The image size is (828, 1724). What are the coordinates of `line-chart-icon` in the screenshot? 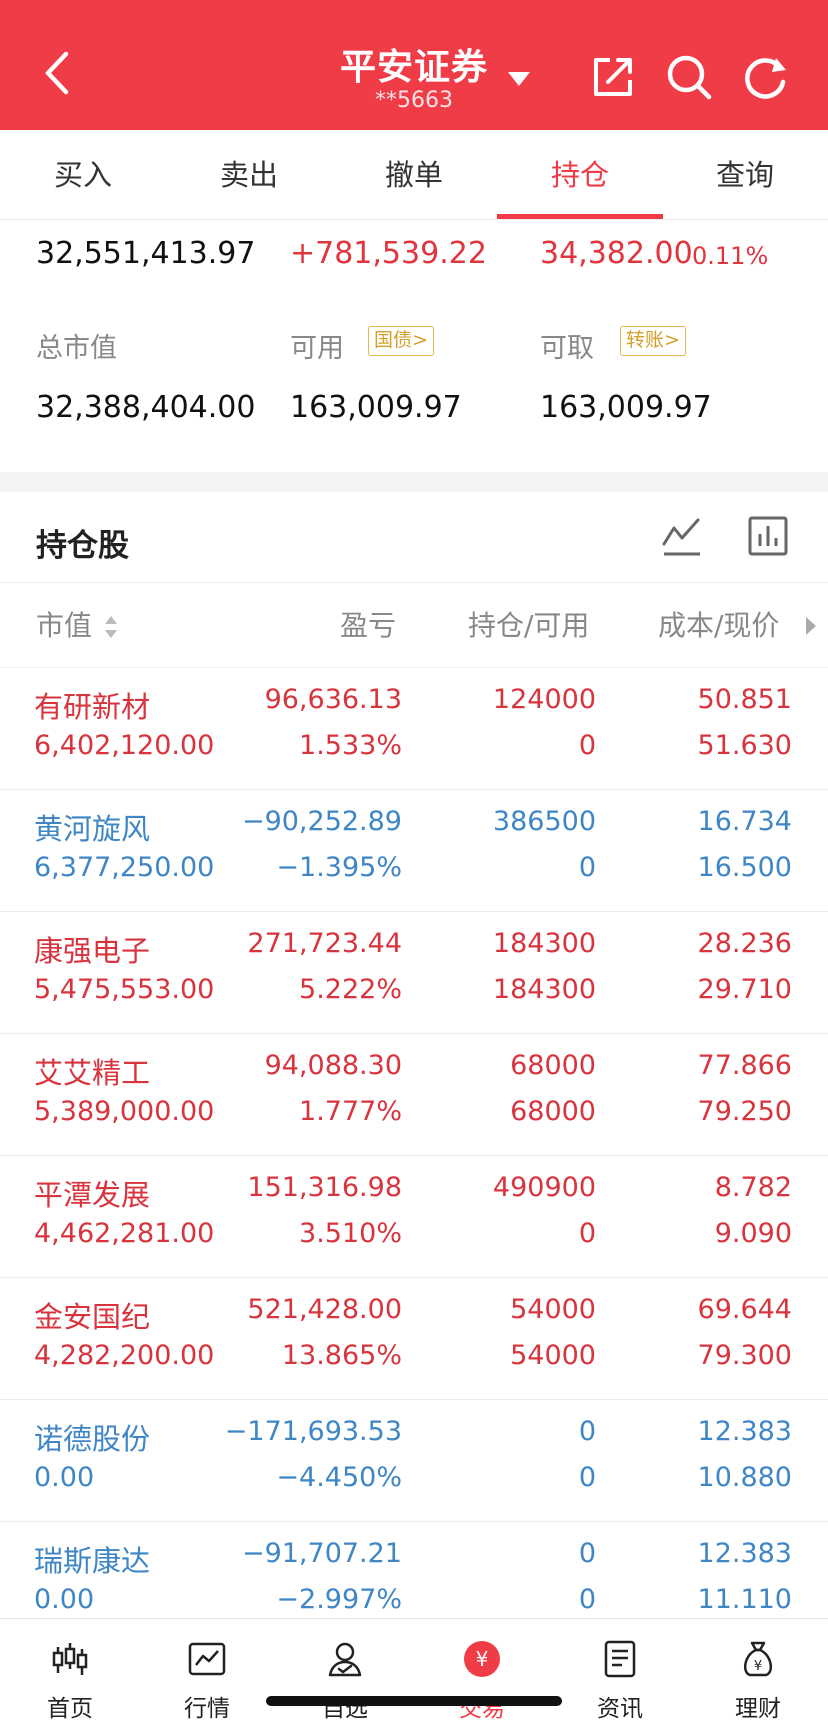 It's located at (682, 536).